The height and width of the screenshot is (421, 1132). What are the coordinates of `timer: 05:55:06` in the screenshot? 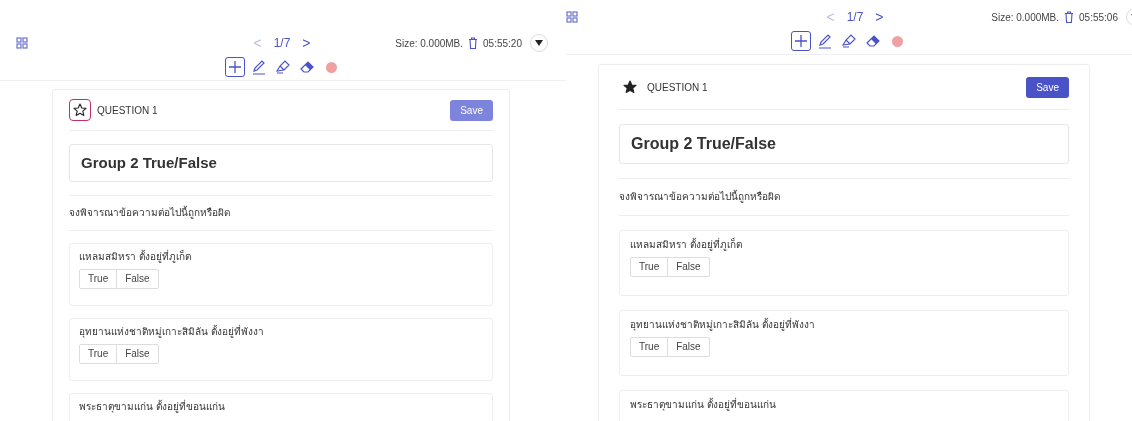 It's located at (1098, 17).